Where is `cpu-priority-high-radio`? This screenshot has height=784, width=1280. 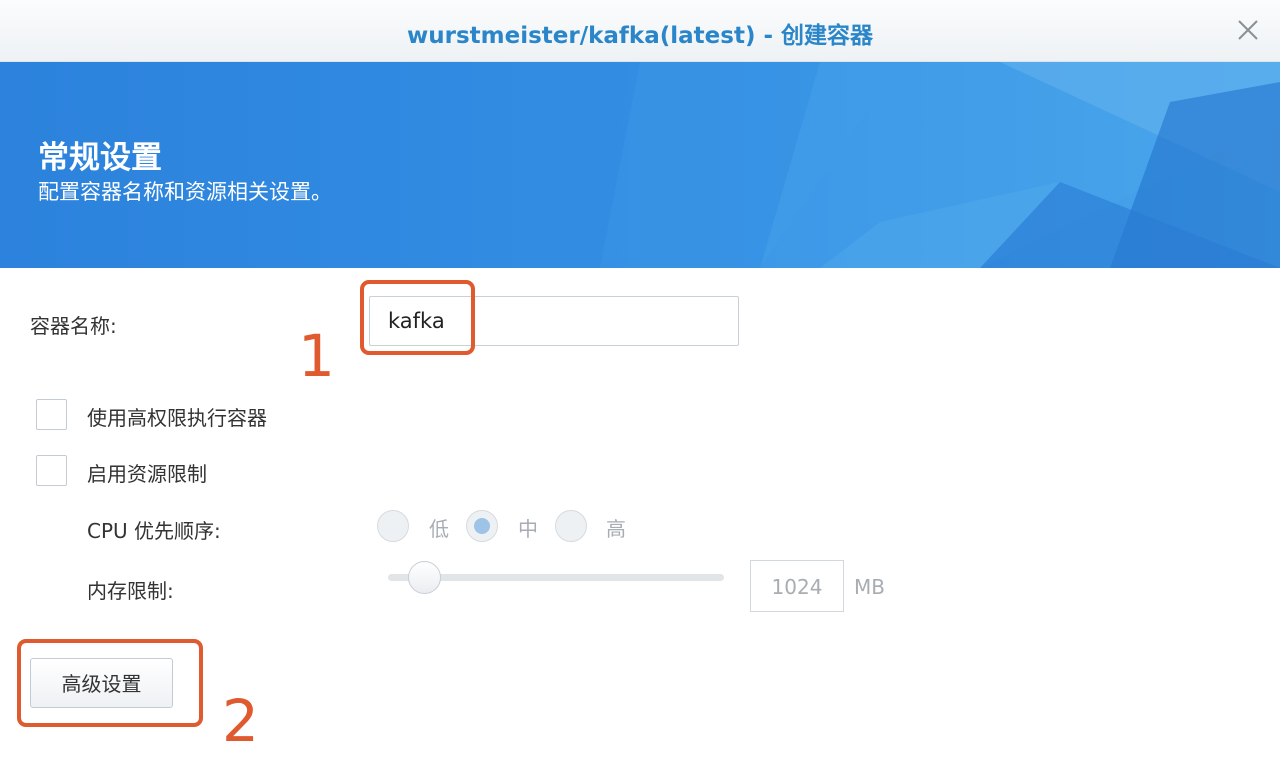
cpu-priority-high-radio is located at coordinates (571, 526).